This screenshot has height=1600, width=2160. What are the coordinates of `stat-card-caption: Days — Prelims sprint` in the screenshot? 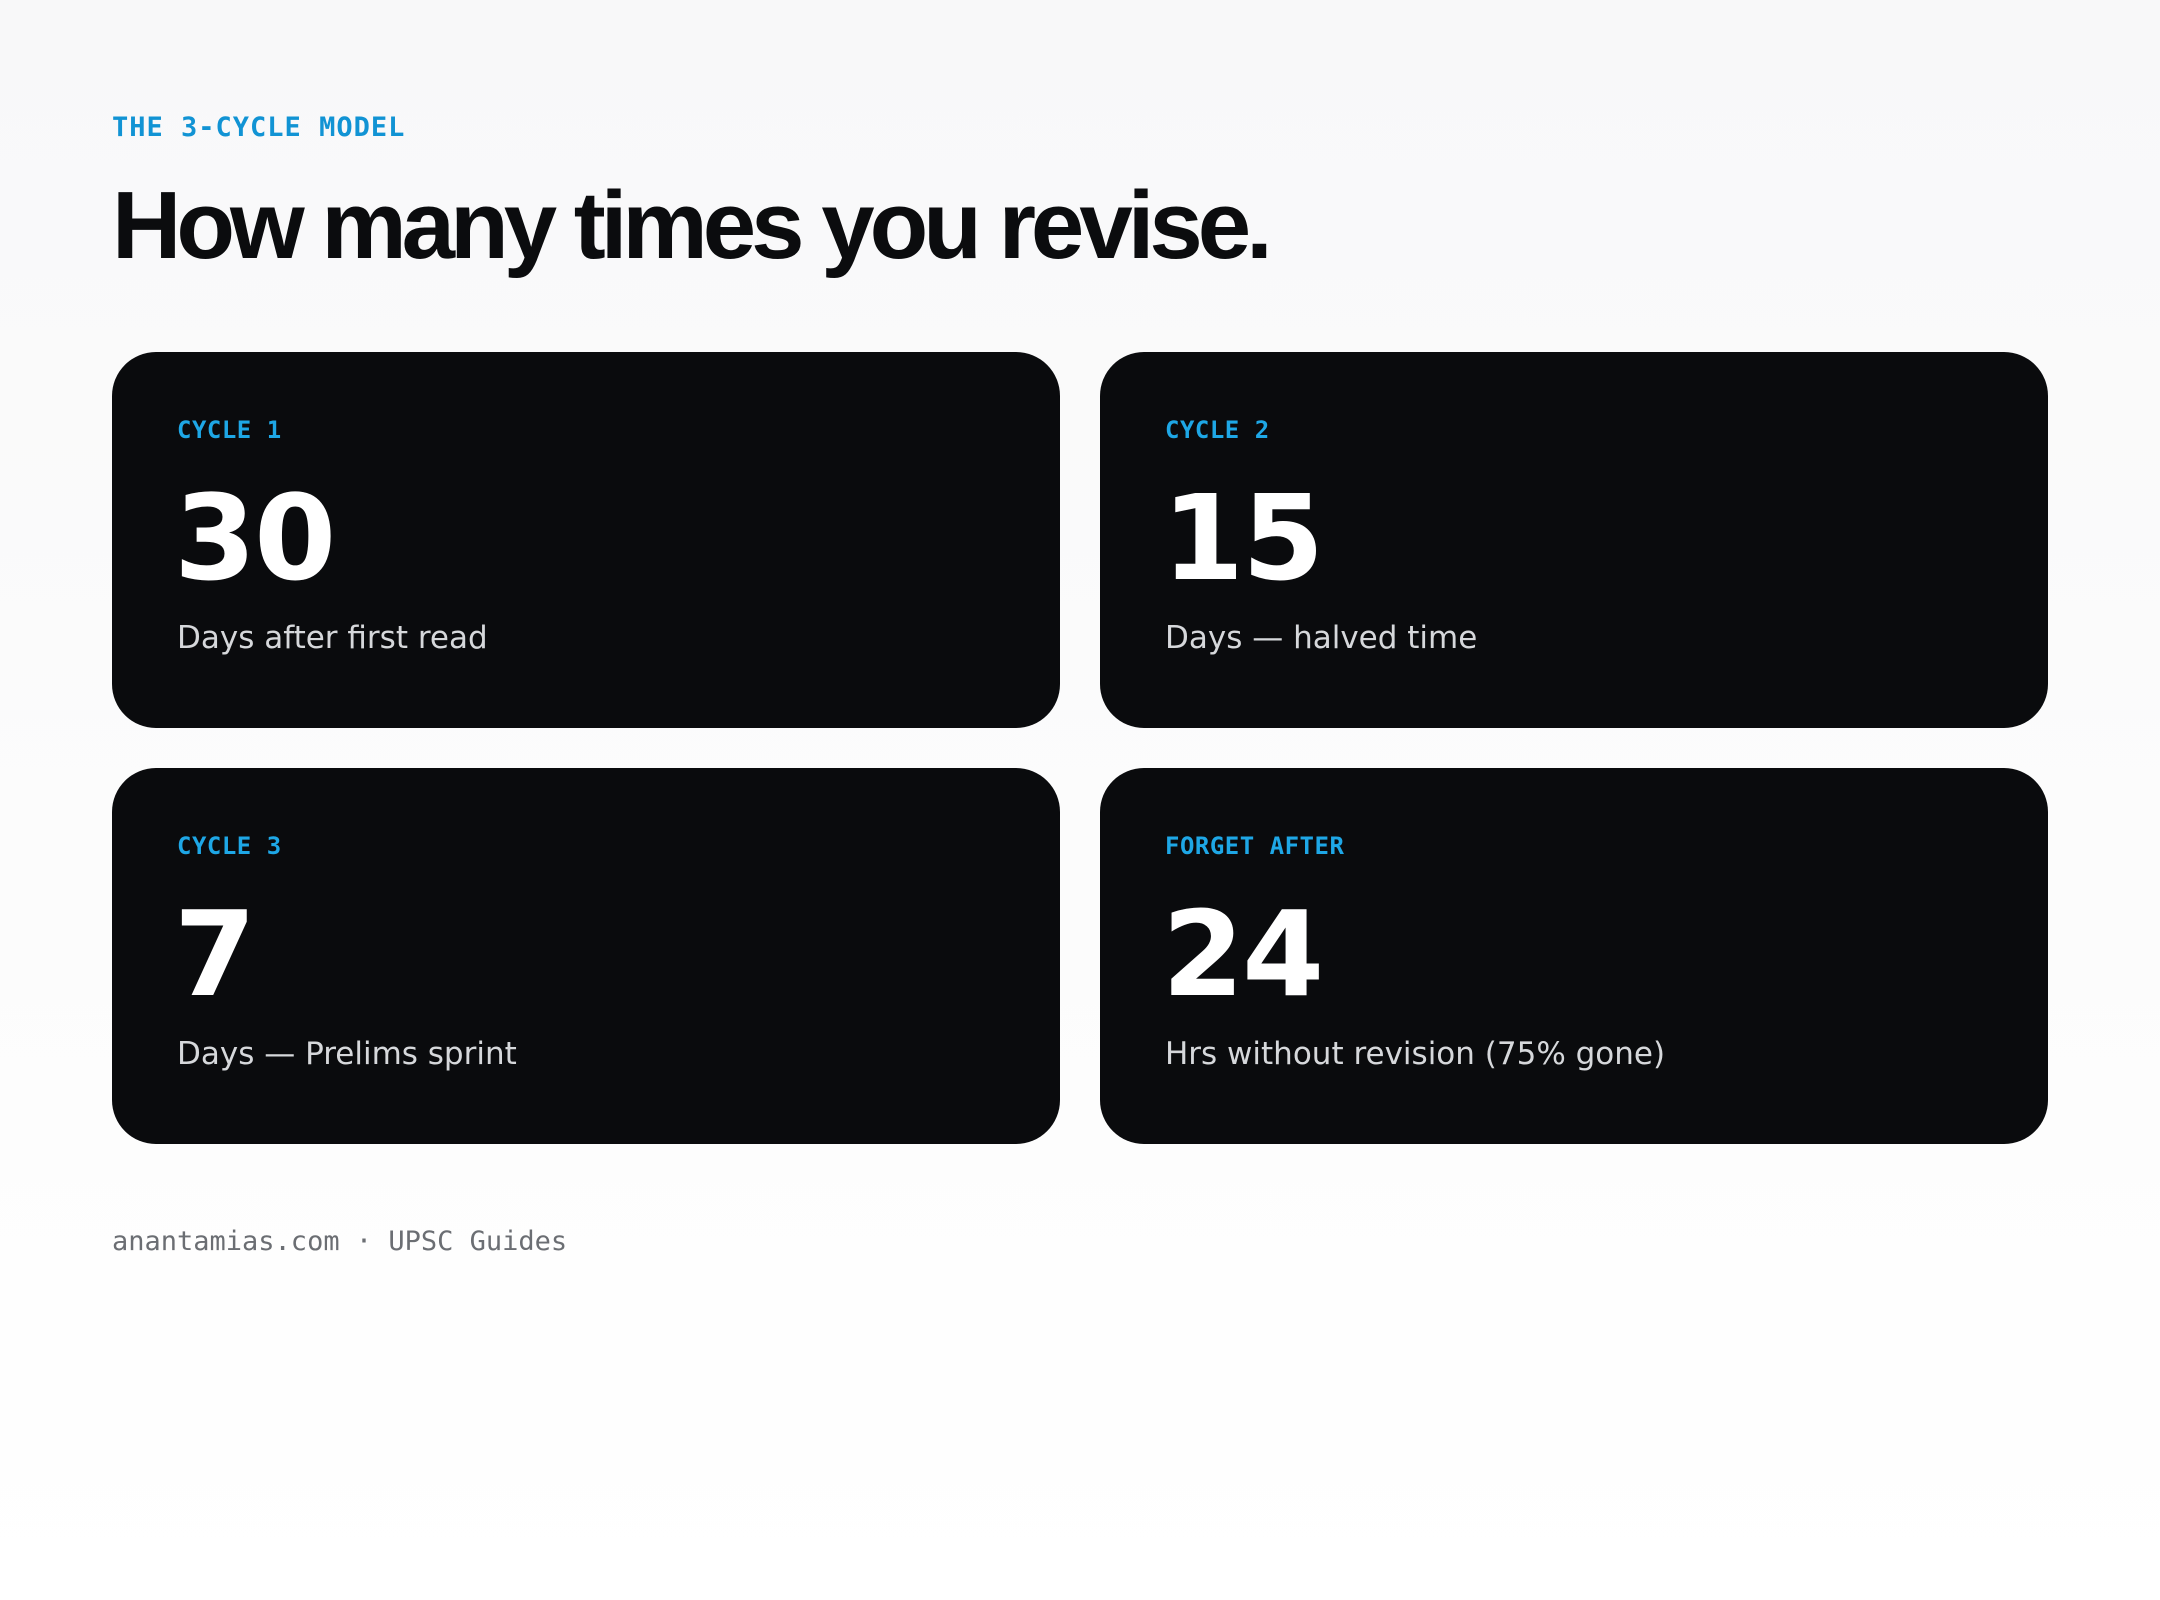 It's located at (347, 1054).